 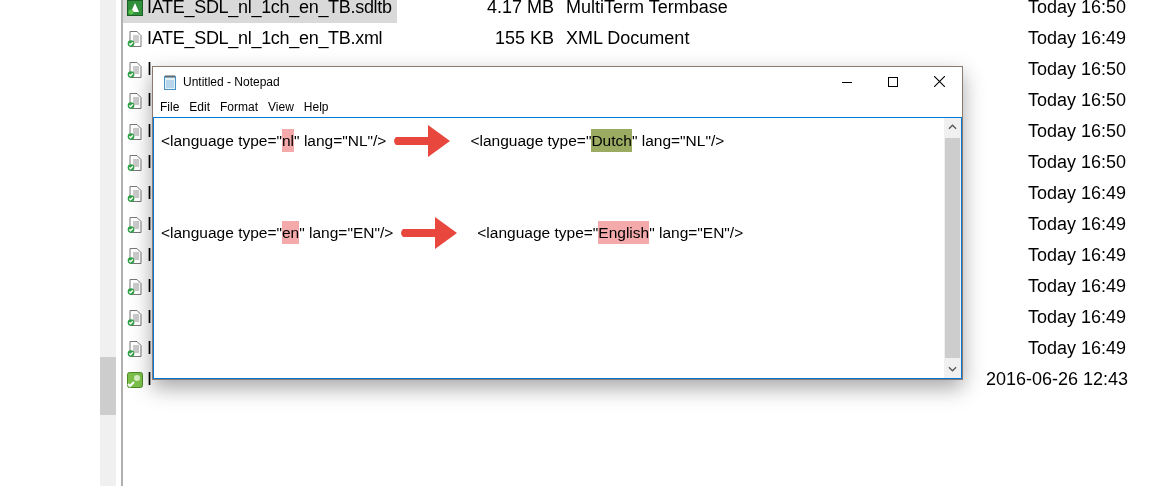 I want to click on file-size: 4.17 MB, so click(x=520, y=8).